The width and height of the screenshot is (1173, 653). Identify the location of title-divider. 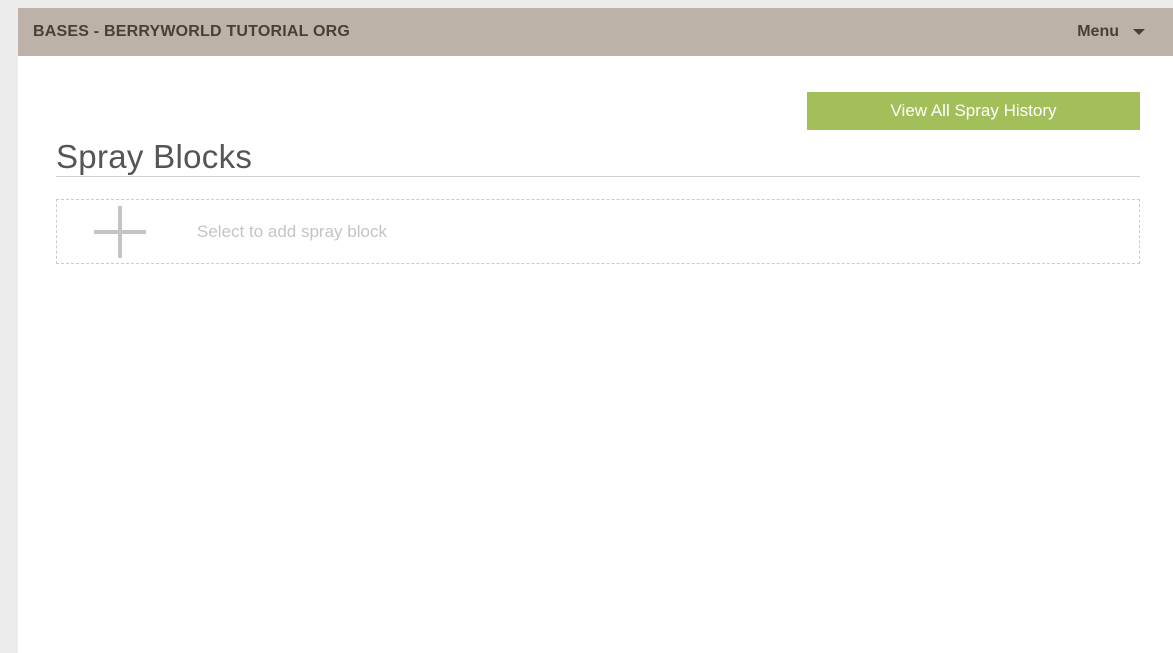
(598, 176).